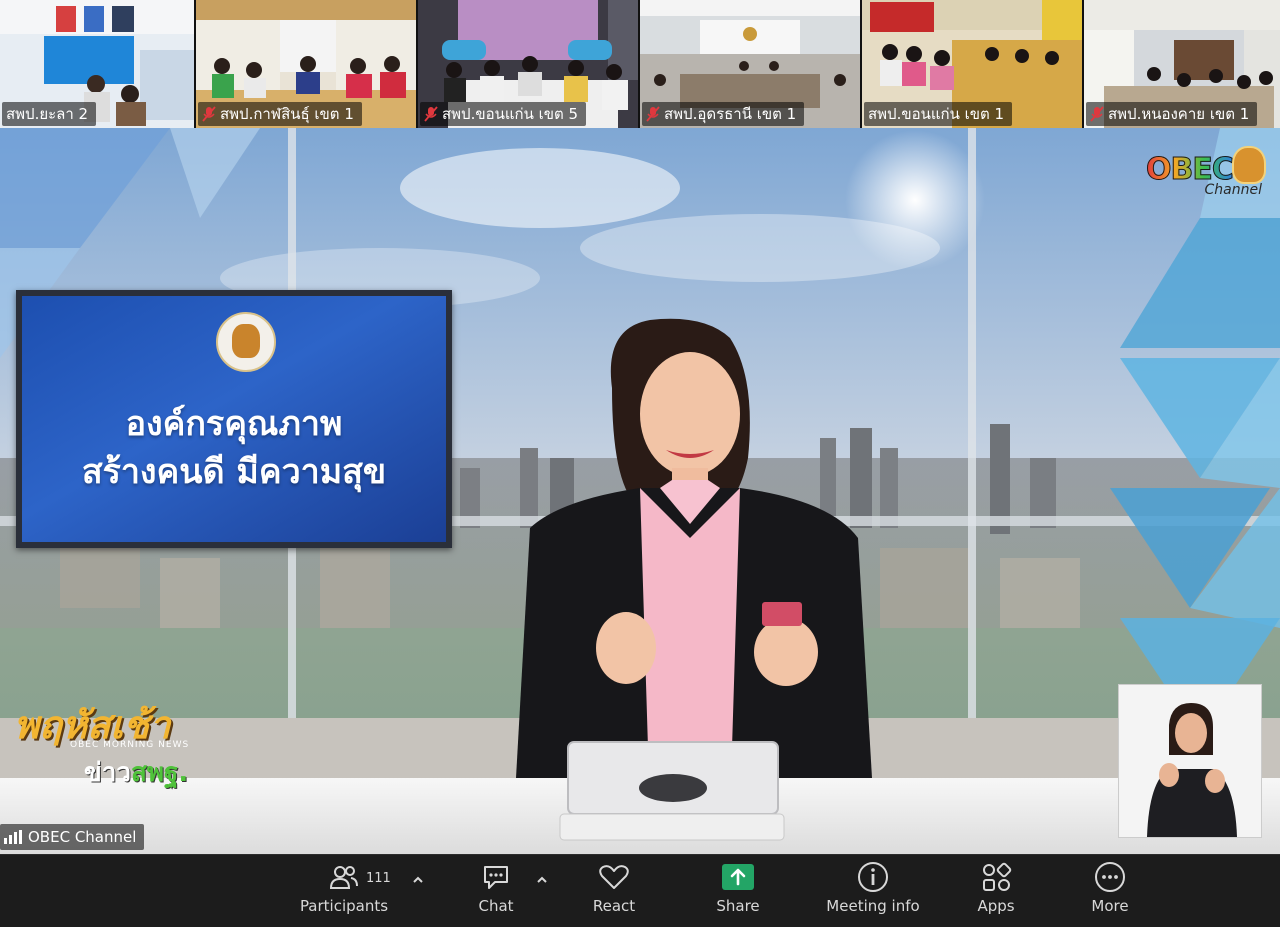  I want to click on more-label: More, so click(1110, 906).